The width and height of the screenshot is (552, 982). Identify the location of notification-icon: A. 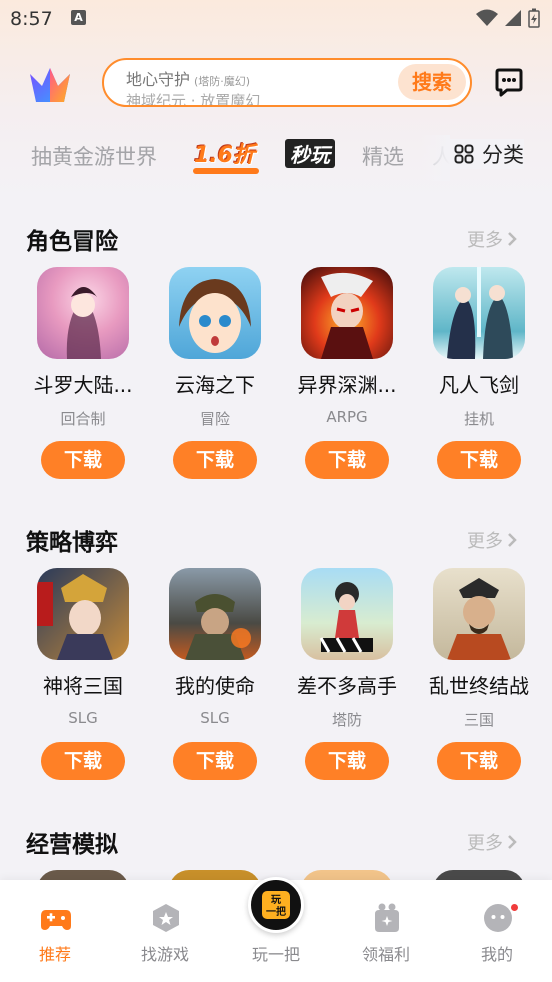
(78, 17).